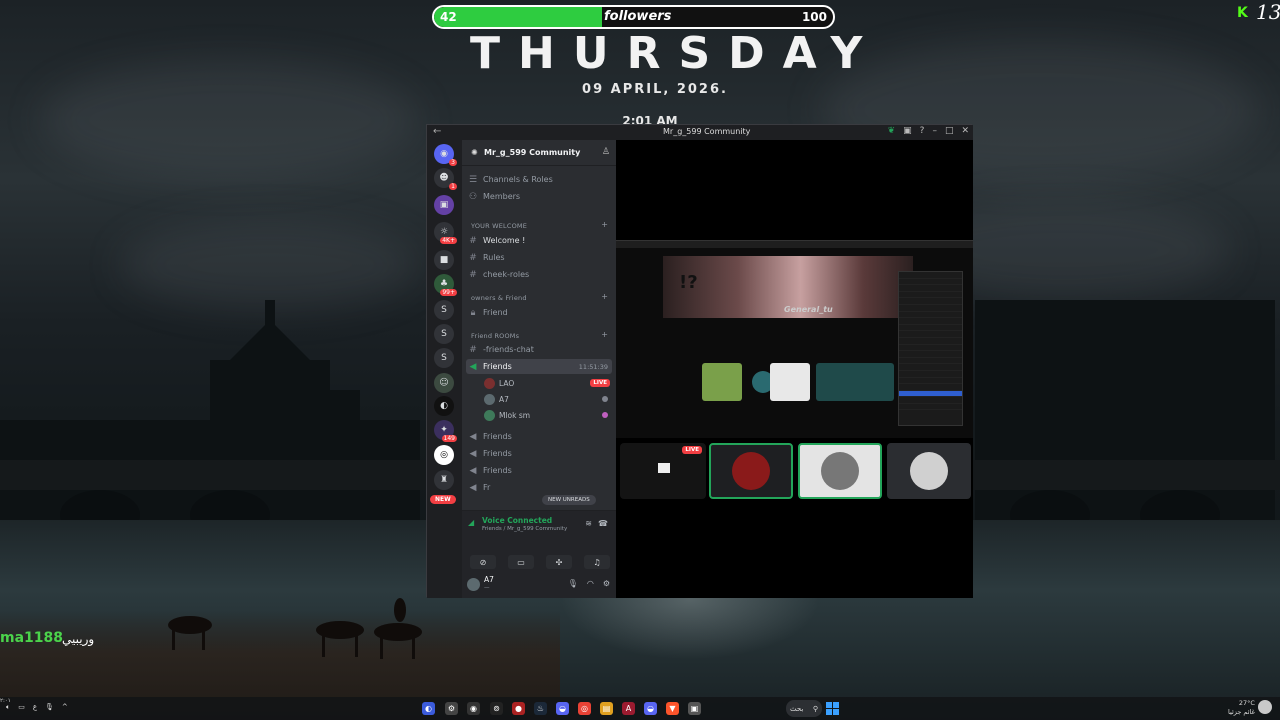 The image size is (1280, 720). I want to click on screen-share-icon: ▭, so click(521, 562).